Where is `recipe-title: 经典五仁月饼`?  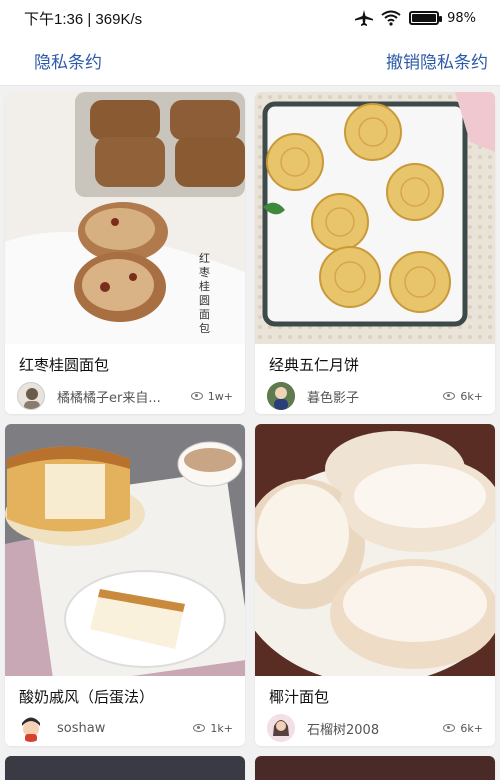 recipe-title: 经典五仁月饼 is located at coordinates (375, 361).